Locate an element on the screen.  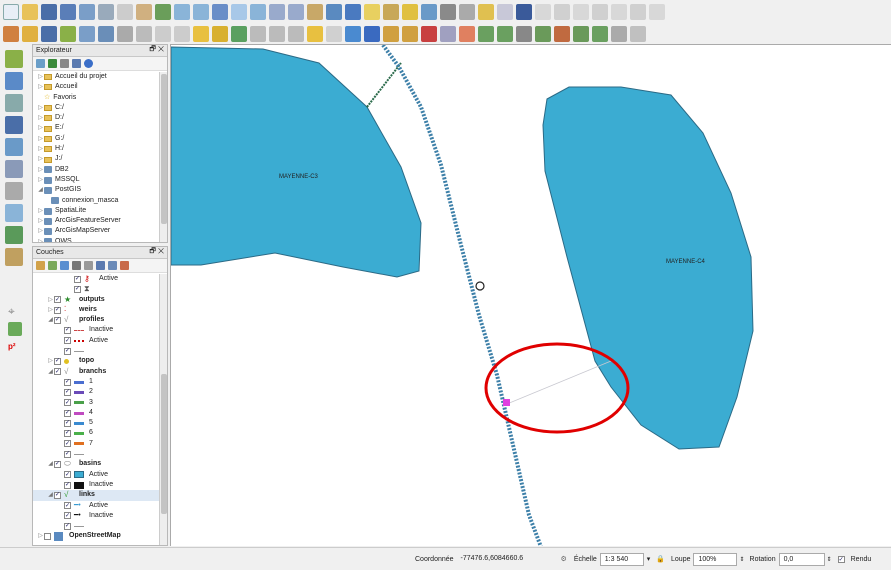
basin-mayenne-c3 is located at coordinates (296, 162).